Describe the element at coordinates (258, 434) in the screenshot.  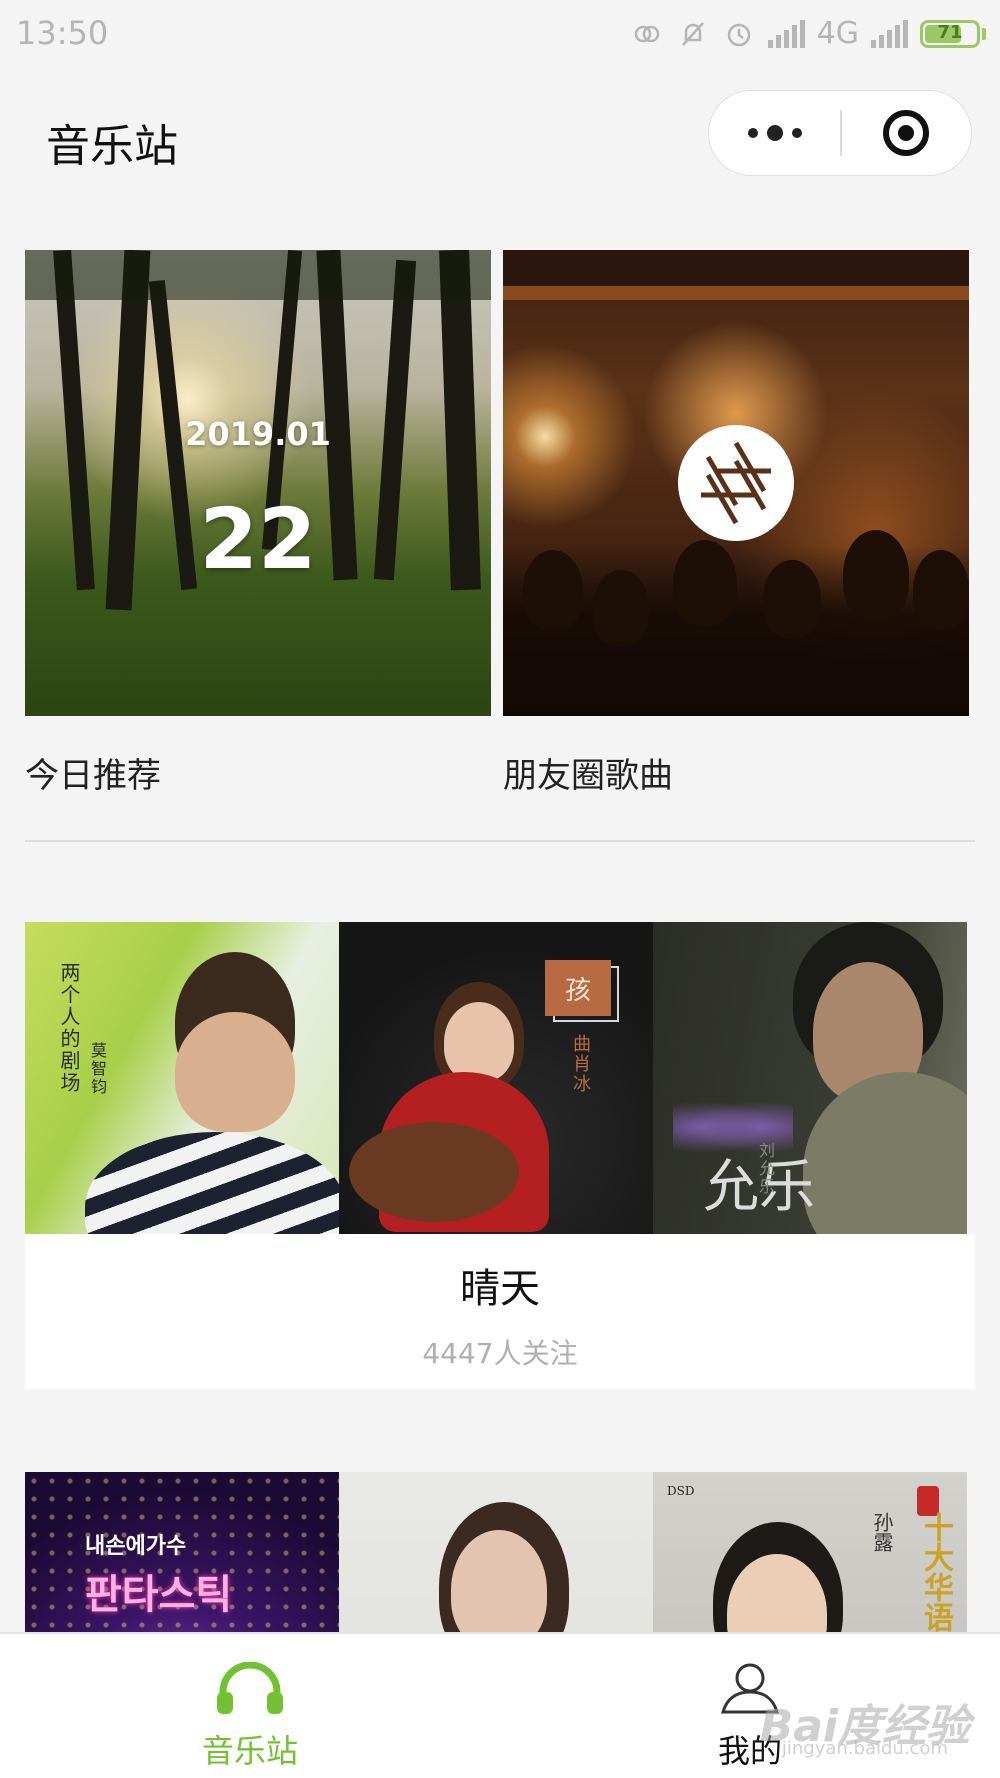
I see `feature-date: 2019.01` at that location.